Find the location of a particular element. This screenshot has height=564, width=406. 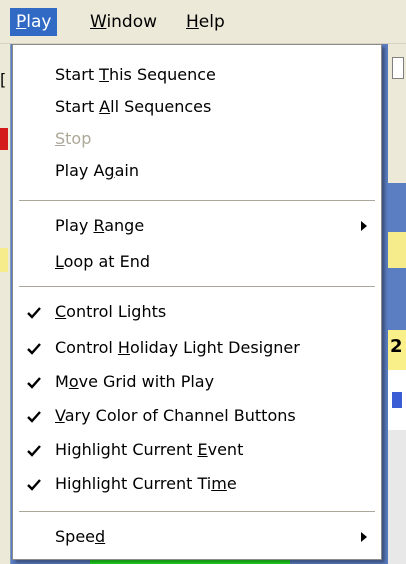

background-right-panel is located at coordinates (397, 103).